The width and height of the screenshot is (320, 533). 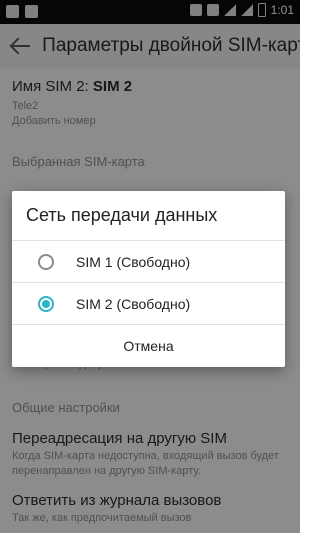 I want to click on option-sim2: SIM 2 (Свободно), so click(x=148, y=303).